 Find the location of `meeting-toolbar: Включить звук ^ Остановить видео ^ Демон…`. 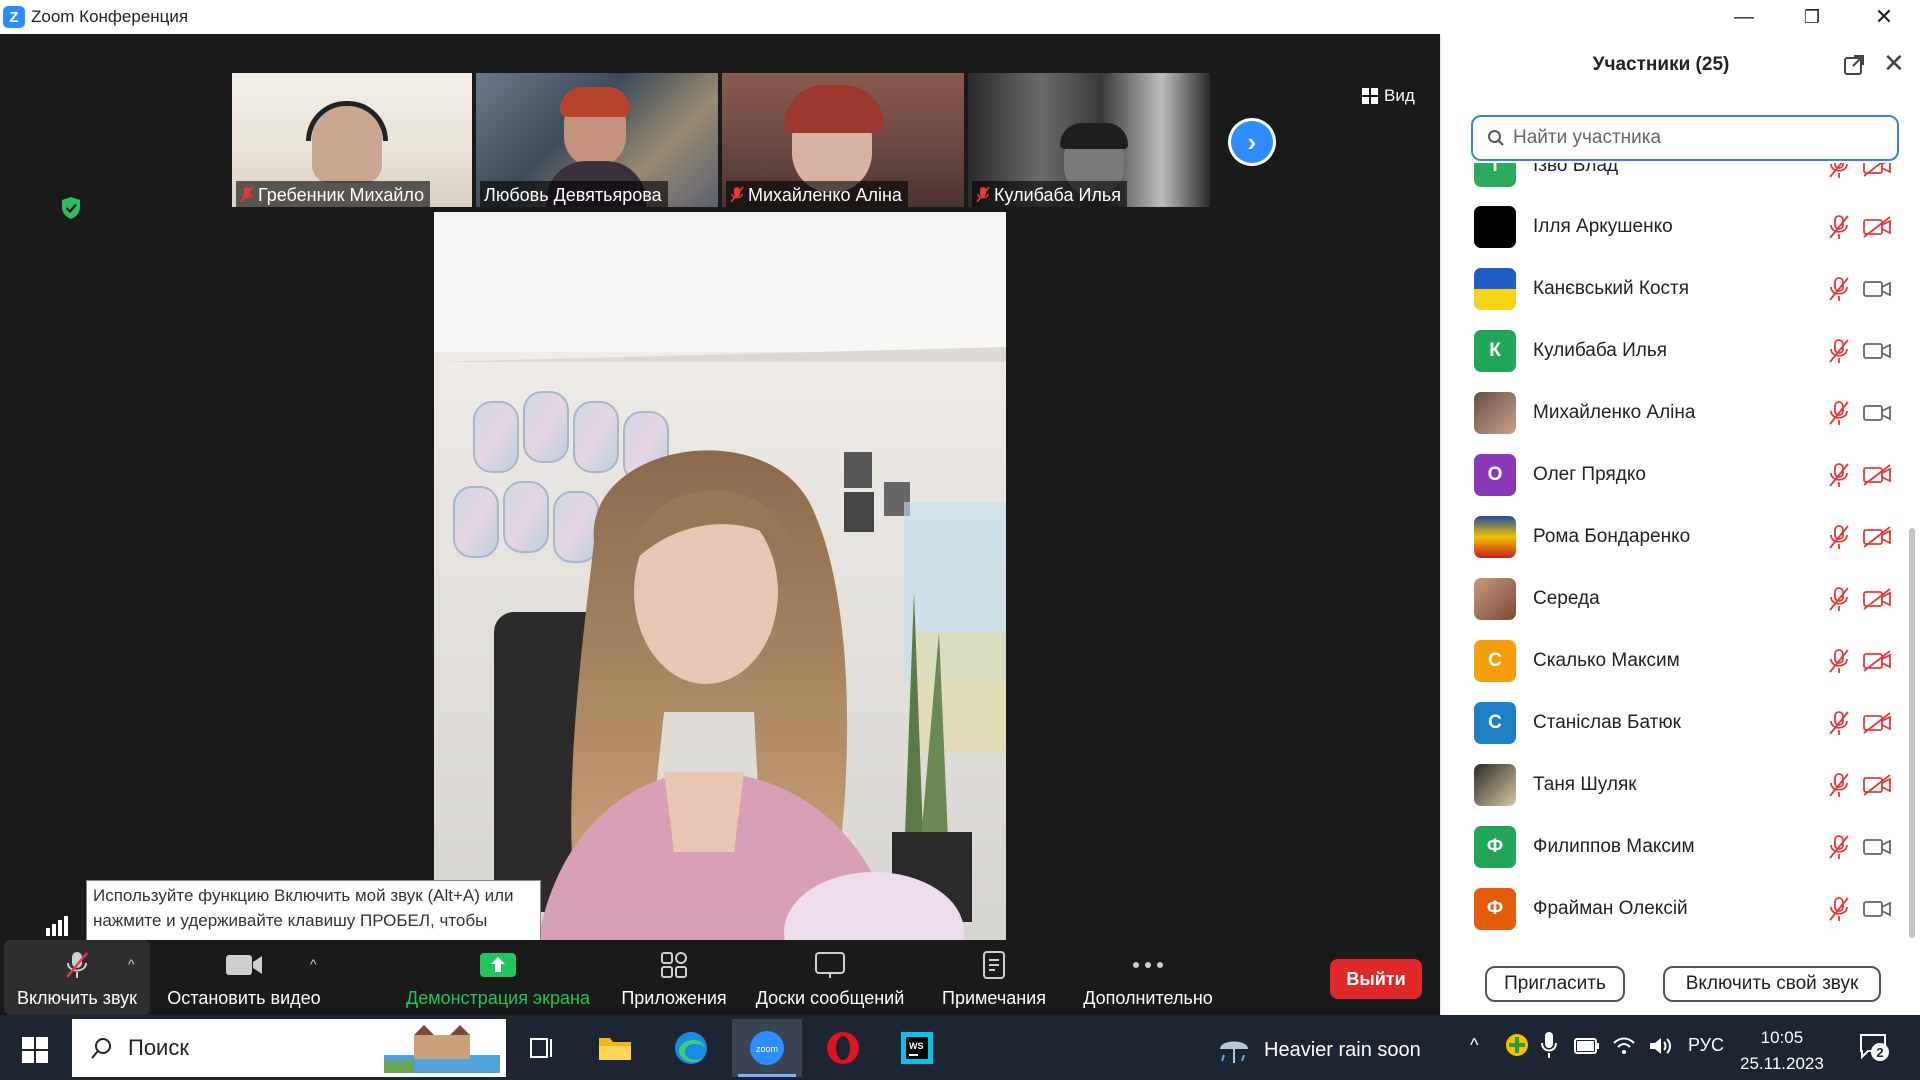

meeting-toolbar: Включить звук ^ Остановить видео ^ Демон… is located at coordinates (720, 977).